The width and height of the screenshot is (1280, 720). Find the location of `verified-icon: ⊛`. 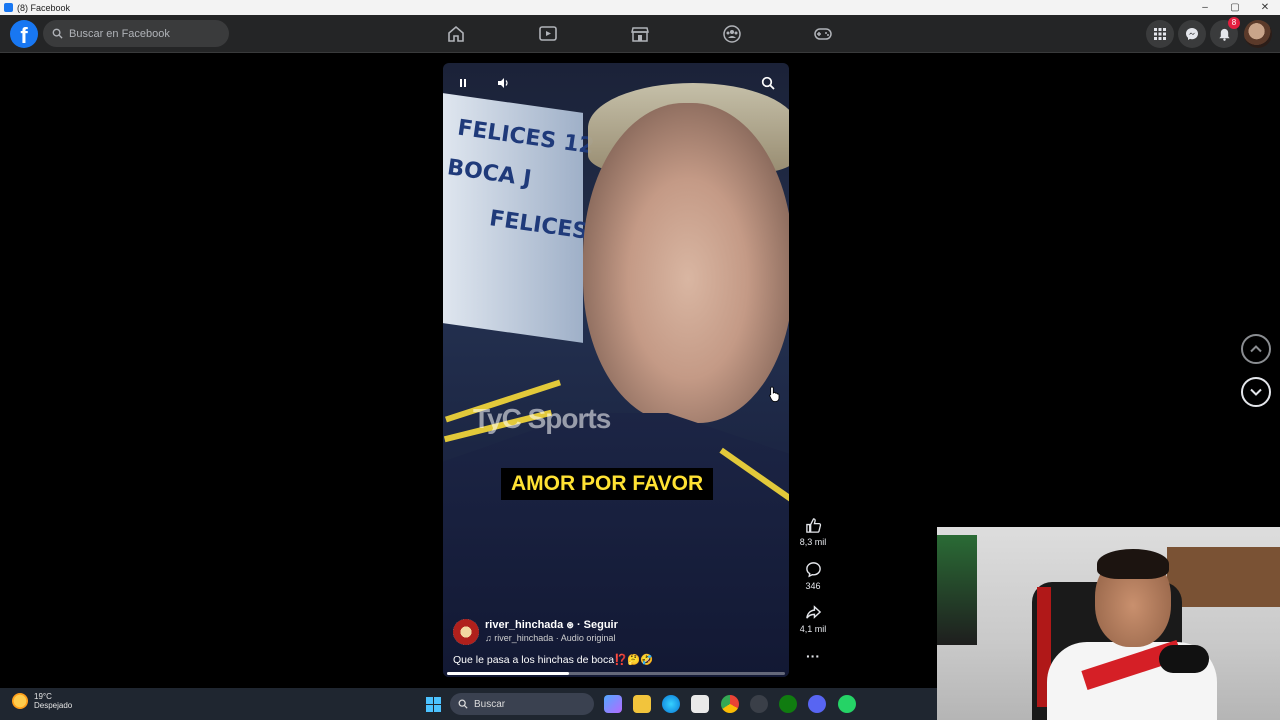

verified-icon: ⊛ is located at coordinates (570, 625).